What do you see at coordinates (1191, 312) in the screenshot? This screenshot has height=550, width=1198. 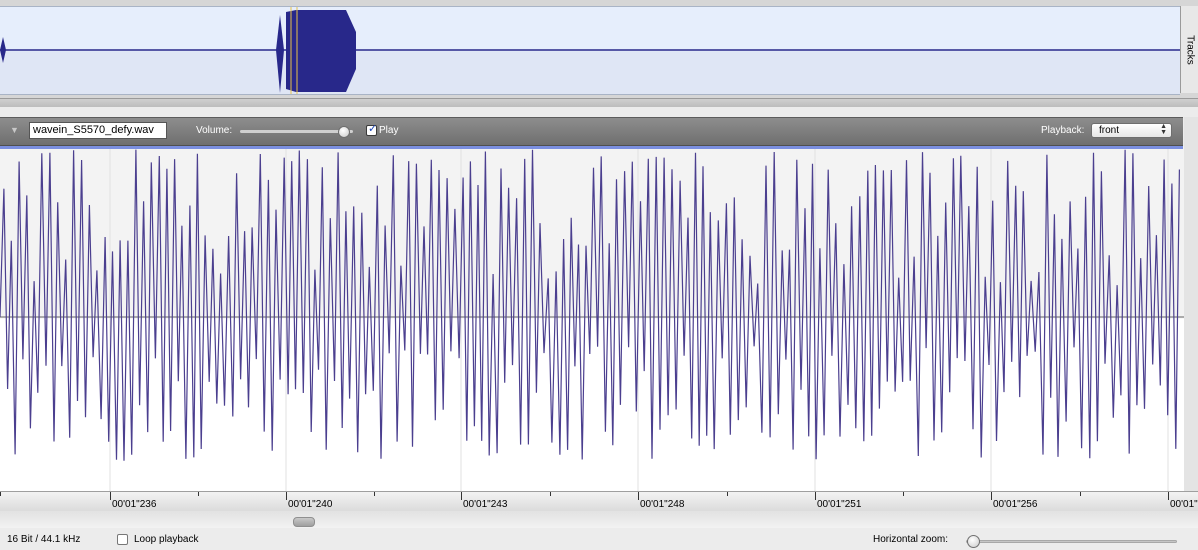 I see `right-gutter` at bounding box center [1191, 312].